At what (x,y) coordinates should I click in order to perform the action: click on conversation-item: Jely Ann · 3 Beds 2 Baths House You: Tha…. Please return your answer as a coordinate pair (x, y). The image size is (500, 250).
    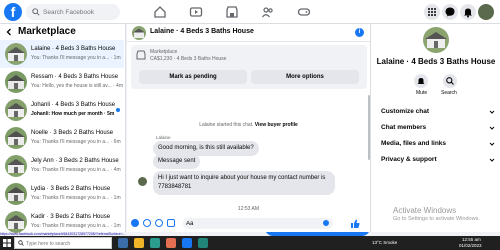
    Looking at the image, I should click on (62, 166).